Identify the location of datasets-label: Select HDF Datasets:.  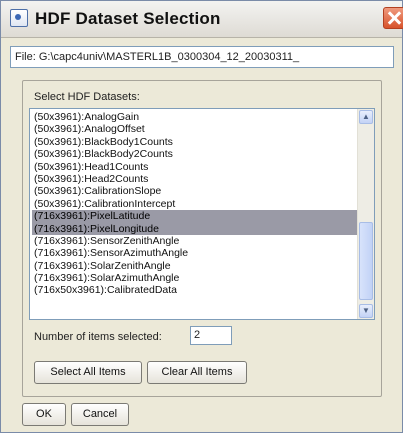
(87, 97).